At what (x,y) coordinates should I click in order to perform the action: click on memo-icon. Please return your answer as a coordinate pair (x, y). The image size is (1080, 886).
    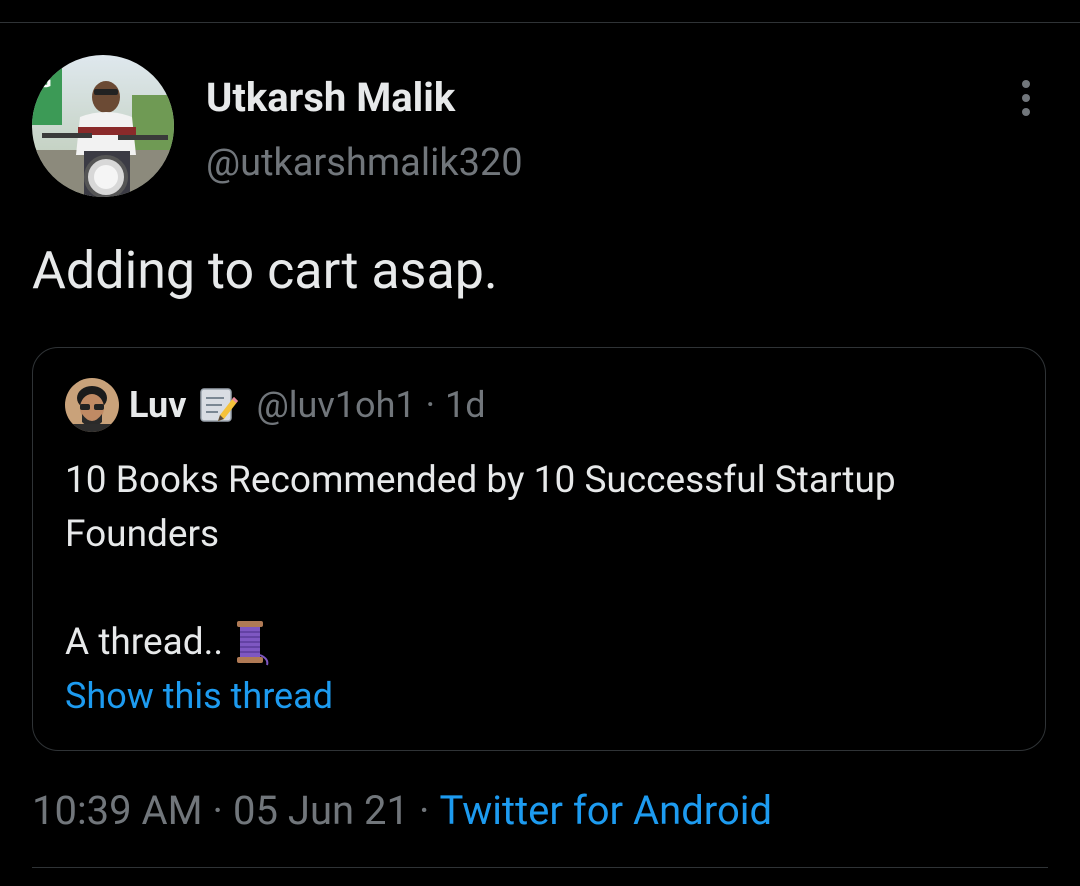
    Looking at the image, I should click on (218, 405).